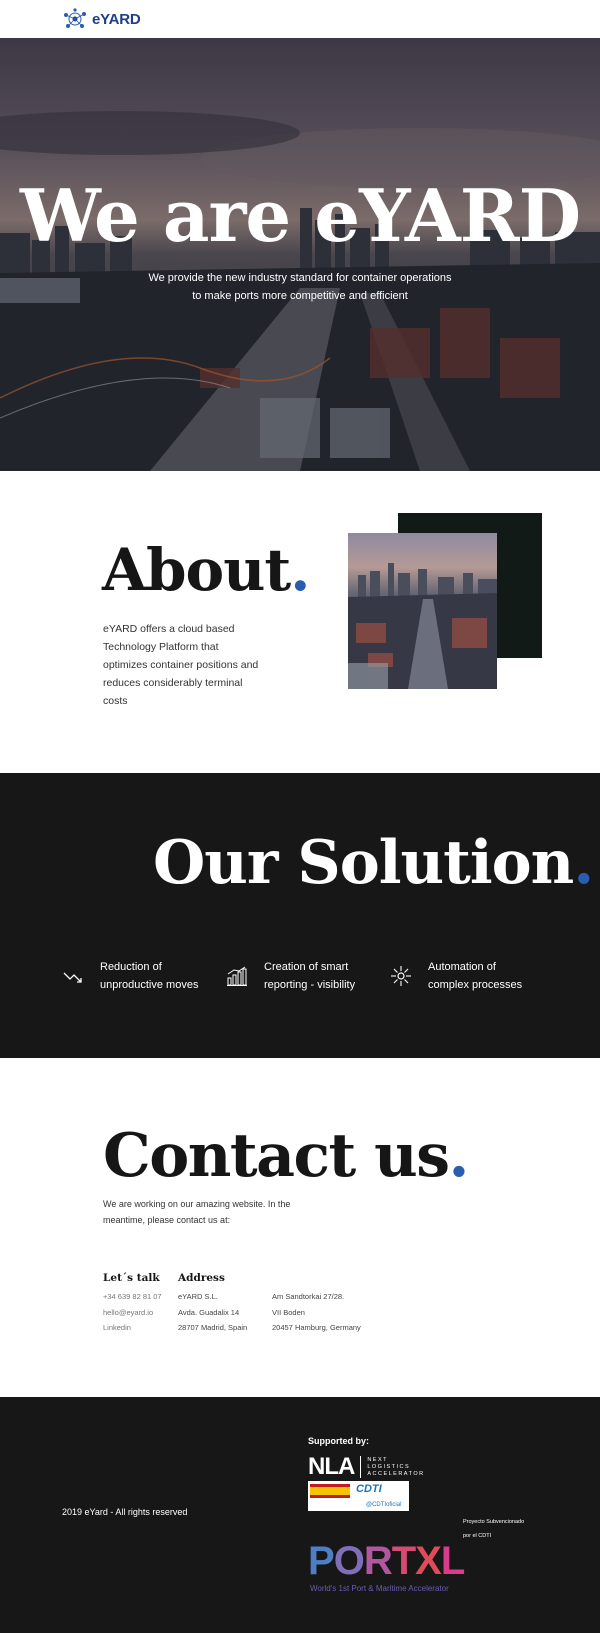 Image resolution: width=600 pixels, height=1633 pixels. What do you see at coordinates (117, 1327) in the screenshot?
I see `linkedin-link: Linkedin` at bounding box center [117, 1327].